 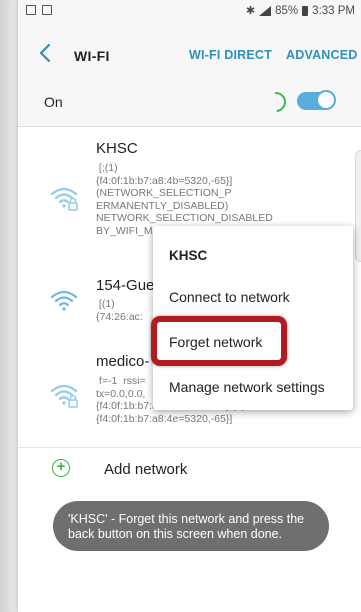 What do you see at coordinates (31, 10) in the screenshot?
I see `gallery-notification-icon` at bounding box center [31, 10].